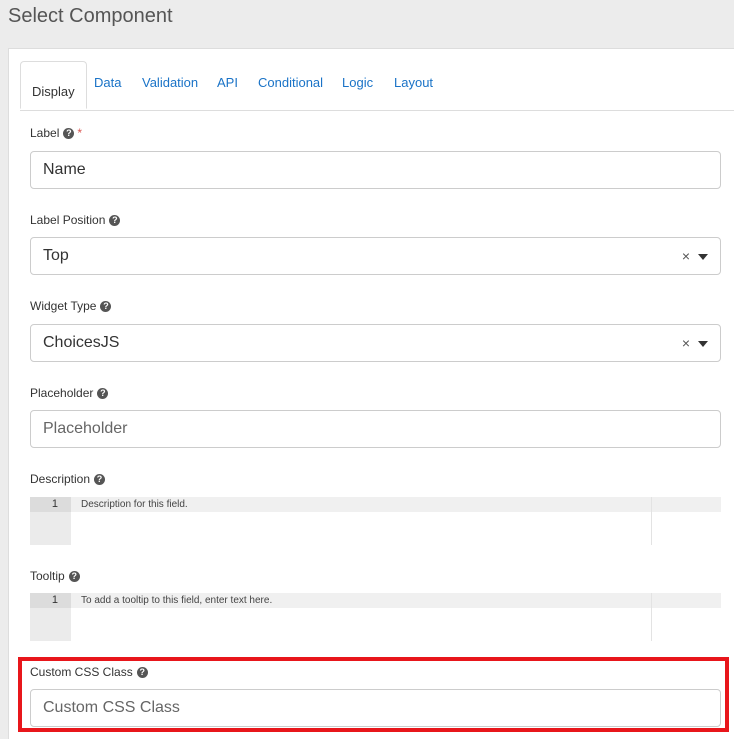 Image resolution: width=734 pixels, height=739 pixels. Describe the element at coordinates (69, 393) in the screenshot. I see `placeholder-field-label: Placeholder ?` at that location.